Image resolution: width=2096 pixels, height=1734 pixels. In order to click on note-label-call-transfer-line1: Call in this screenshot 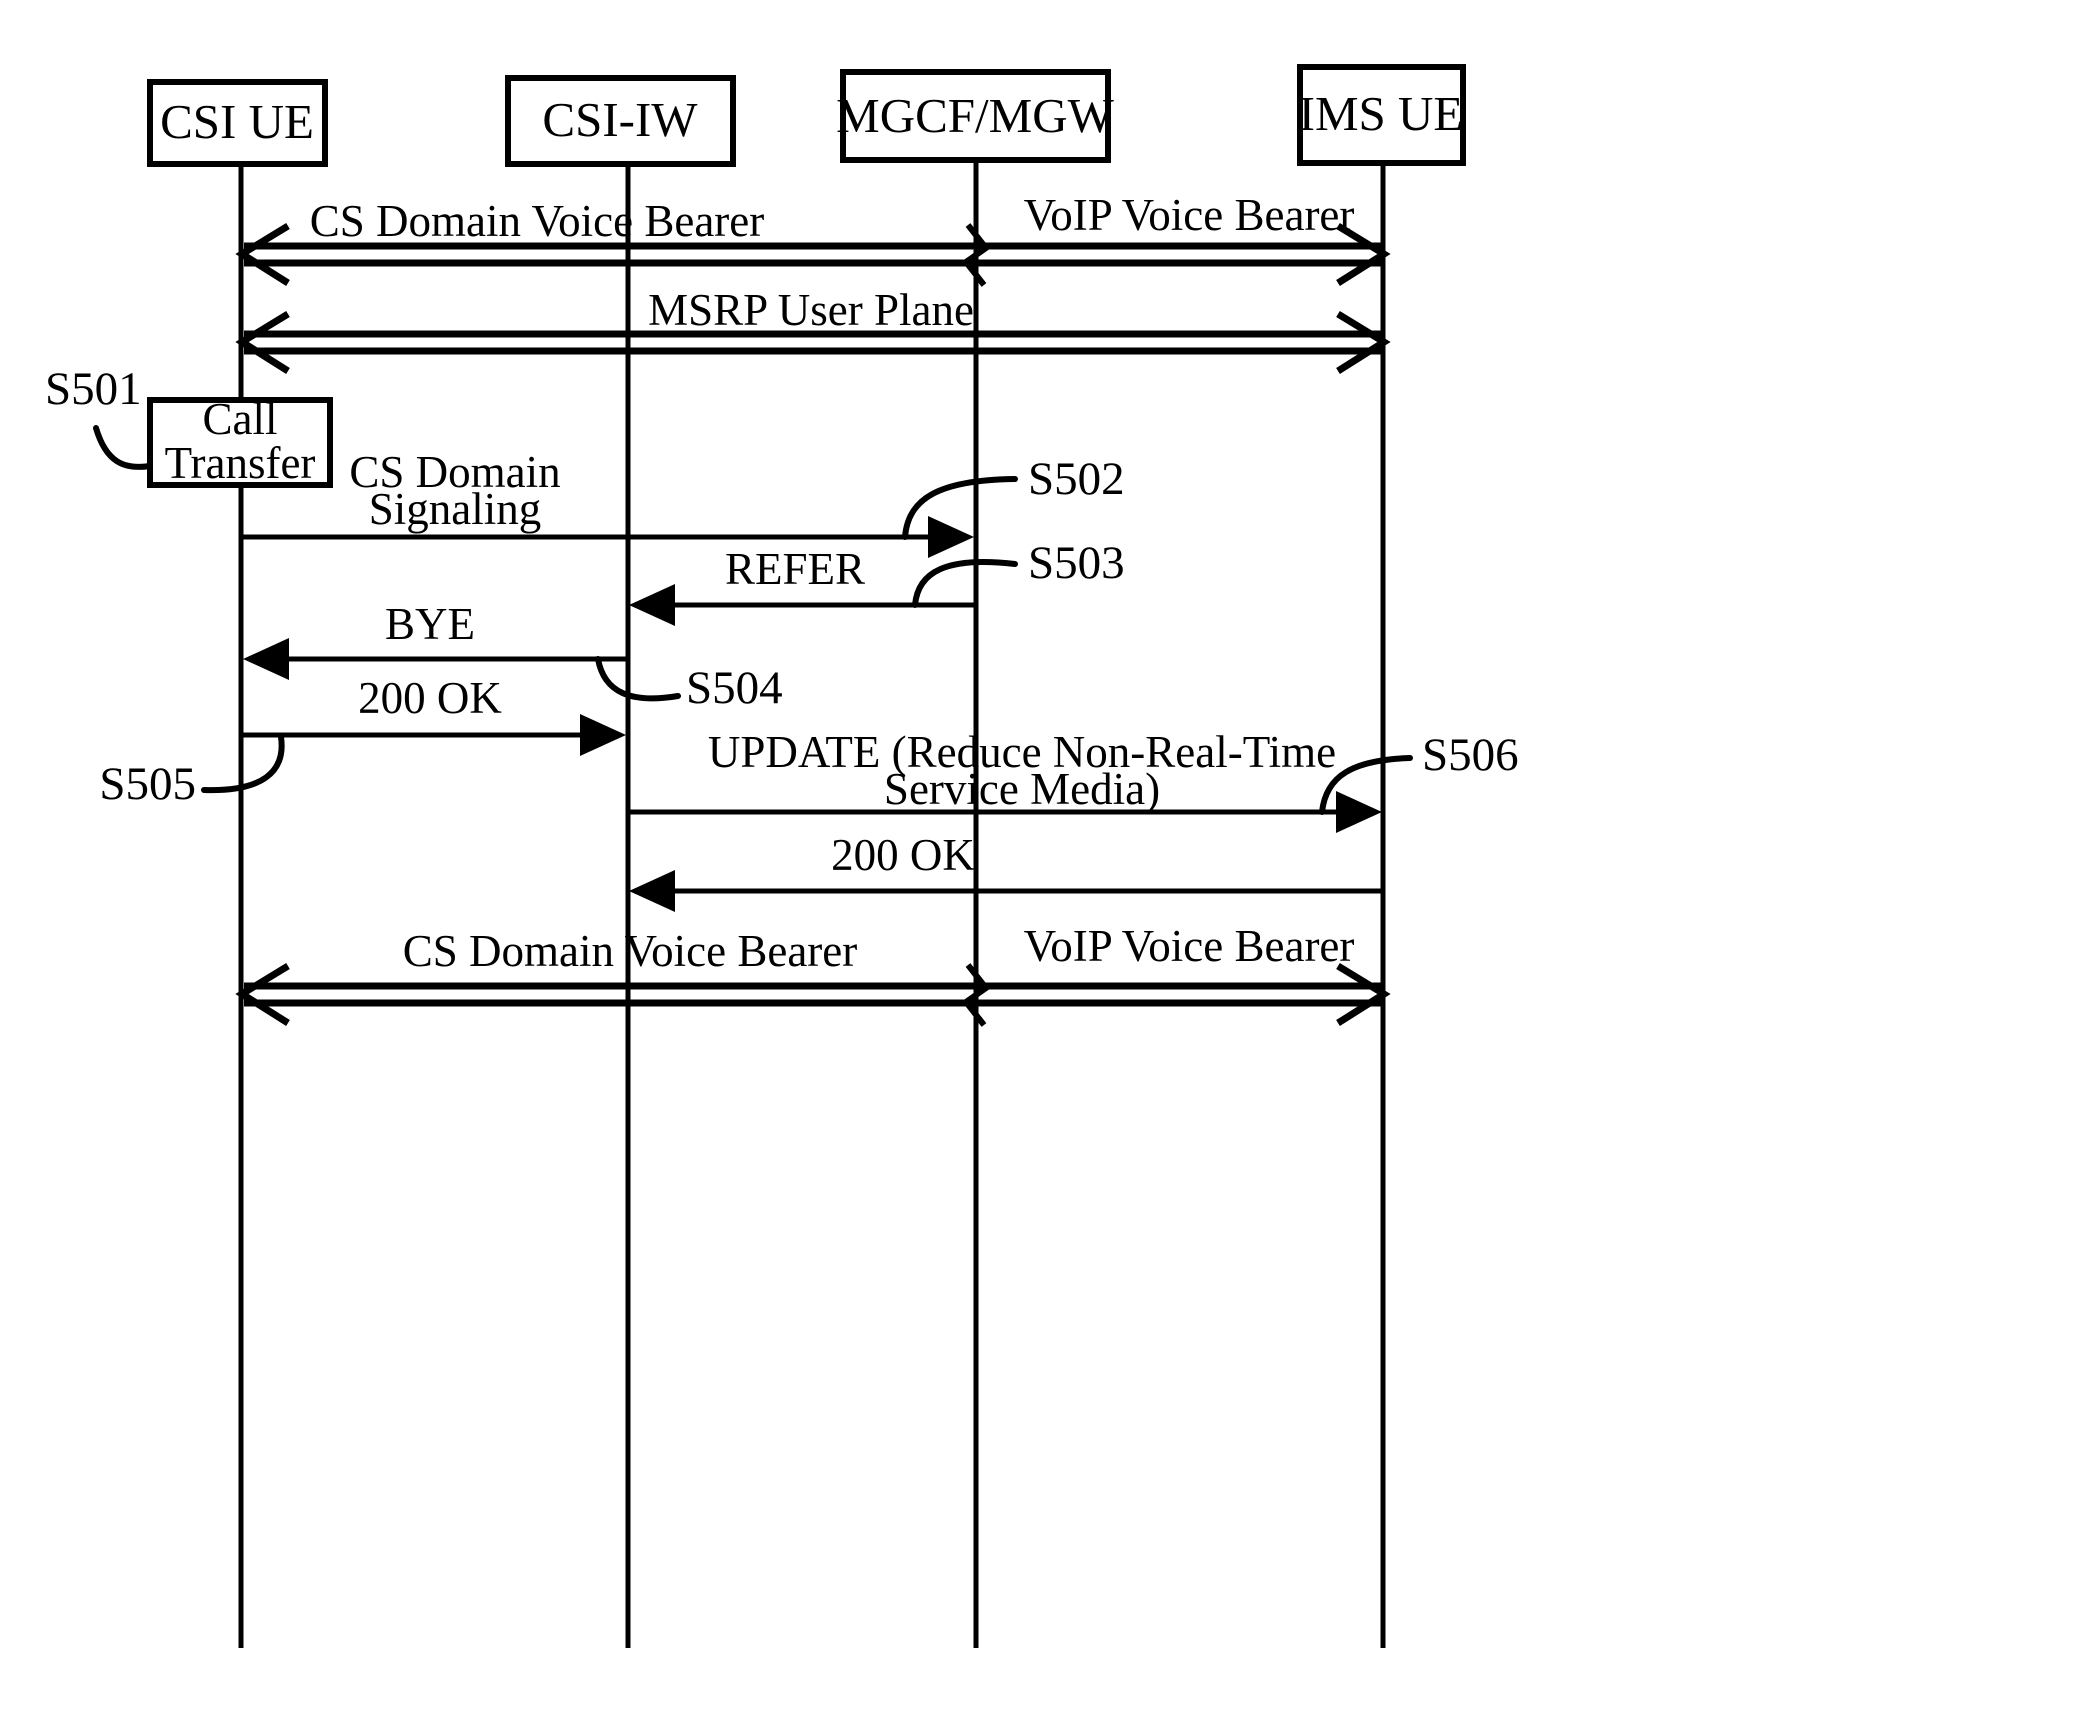, I will do `click(240, 419)`.